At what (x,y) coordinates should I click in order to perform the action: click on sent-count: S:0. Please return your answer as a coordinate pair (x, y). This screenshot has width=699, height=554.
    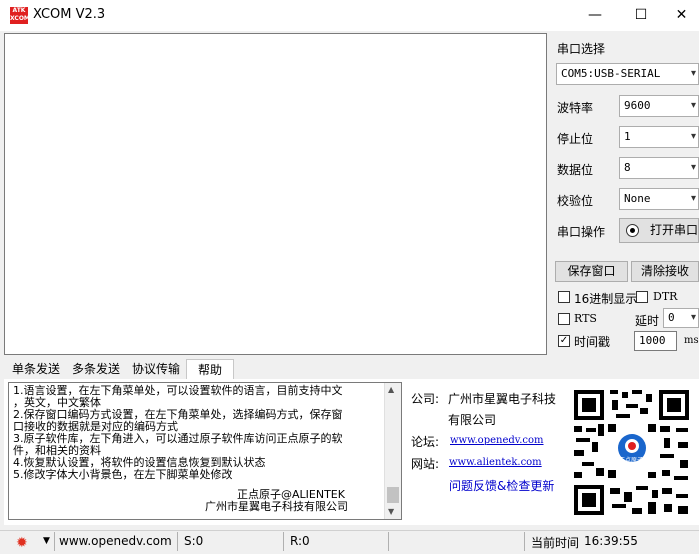
    Looking at the image, I should click on (194, 541).